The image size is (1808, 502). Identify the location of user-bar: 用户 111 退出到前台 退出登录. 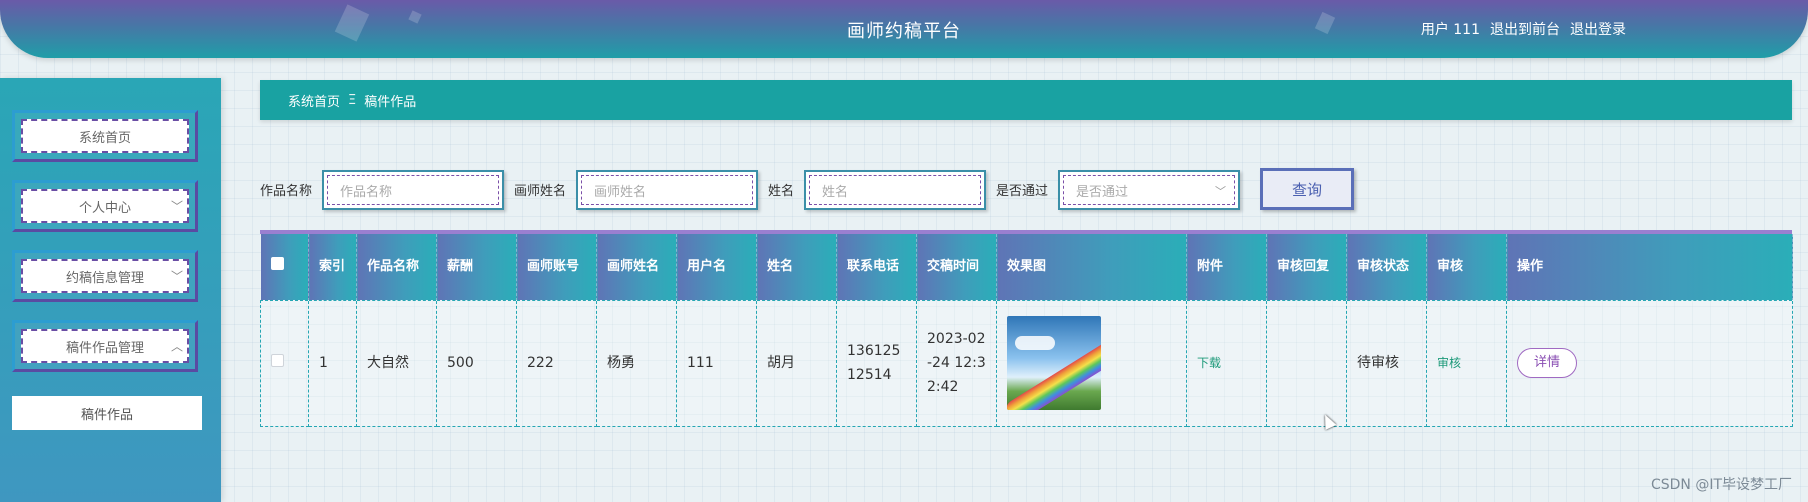
(1523, 29).